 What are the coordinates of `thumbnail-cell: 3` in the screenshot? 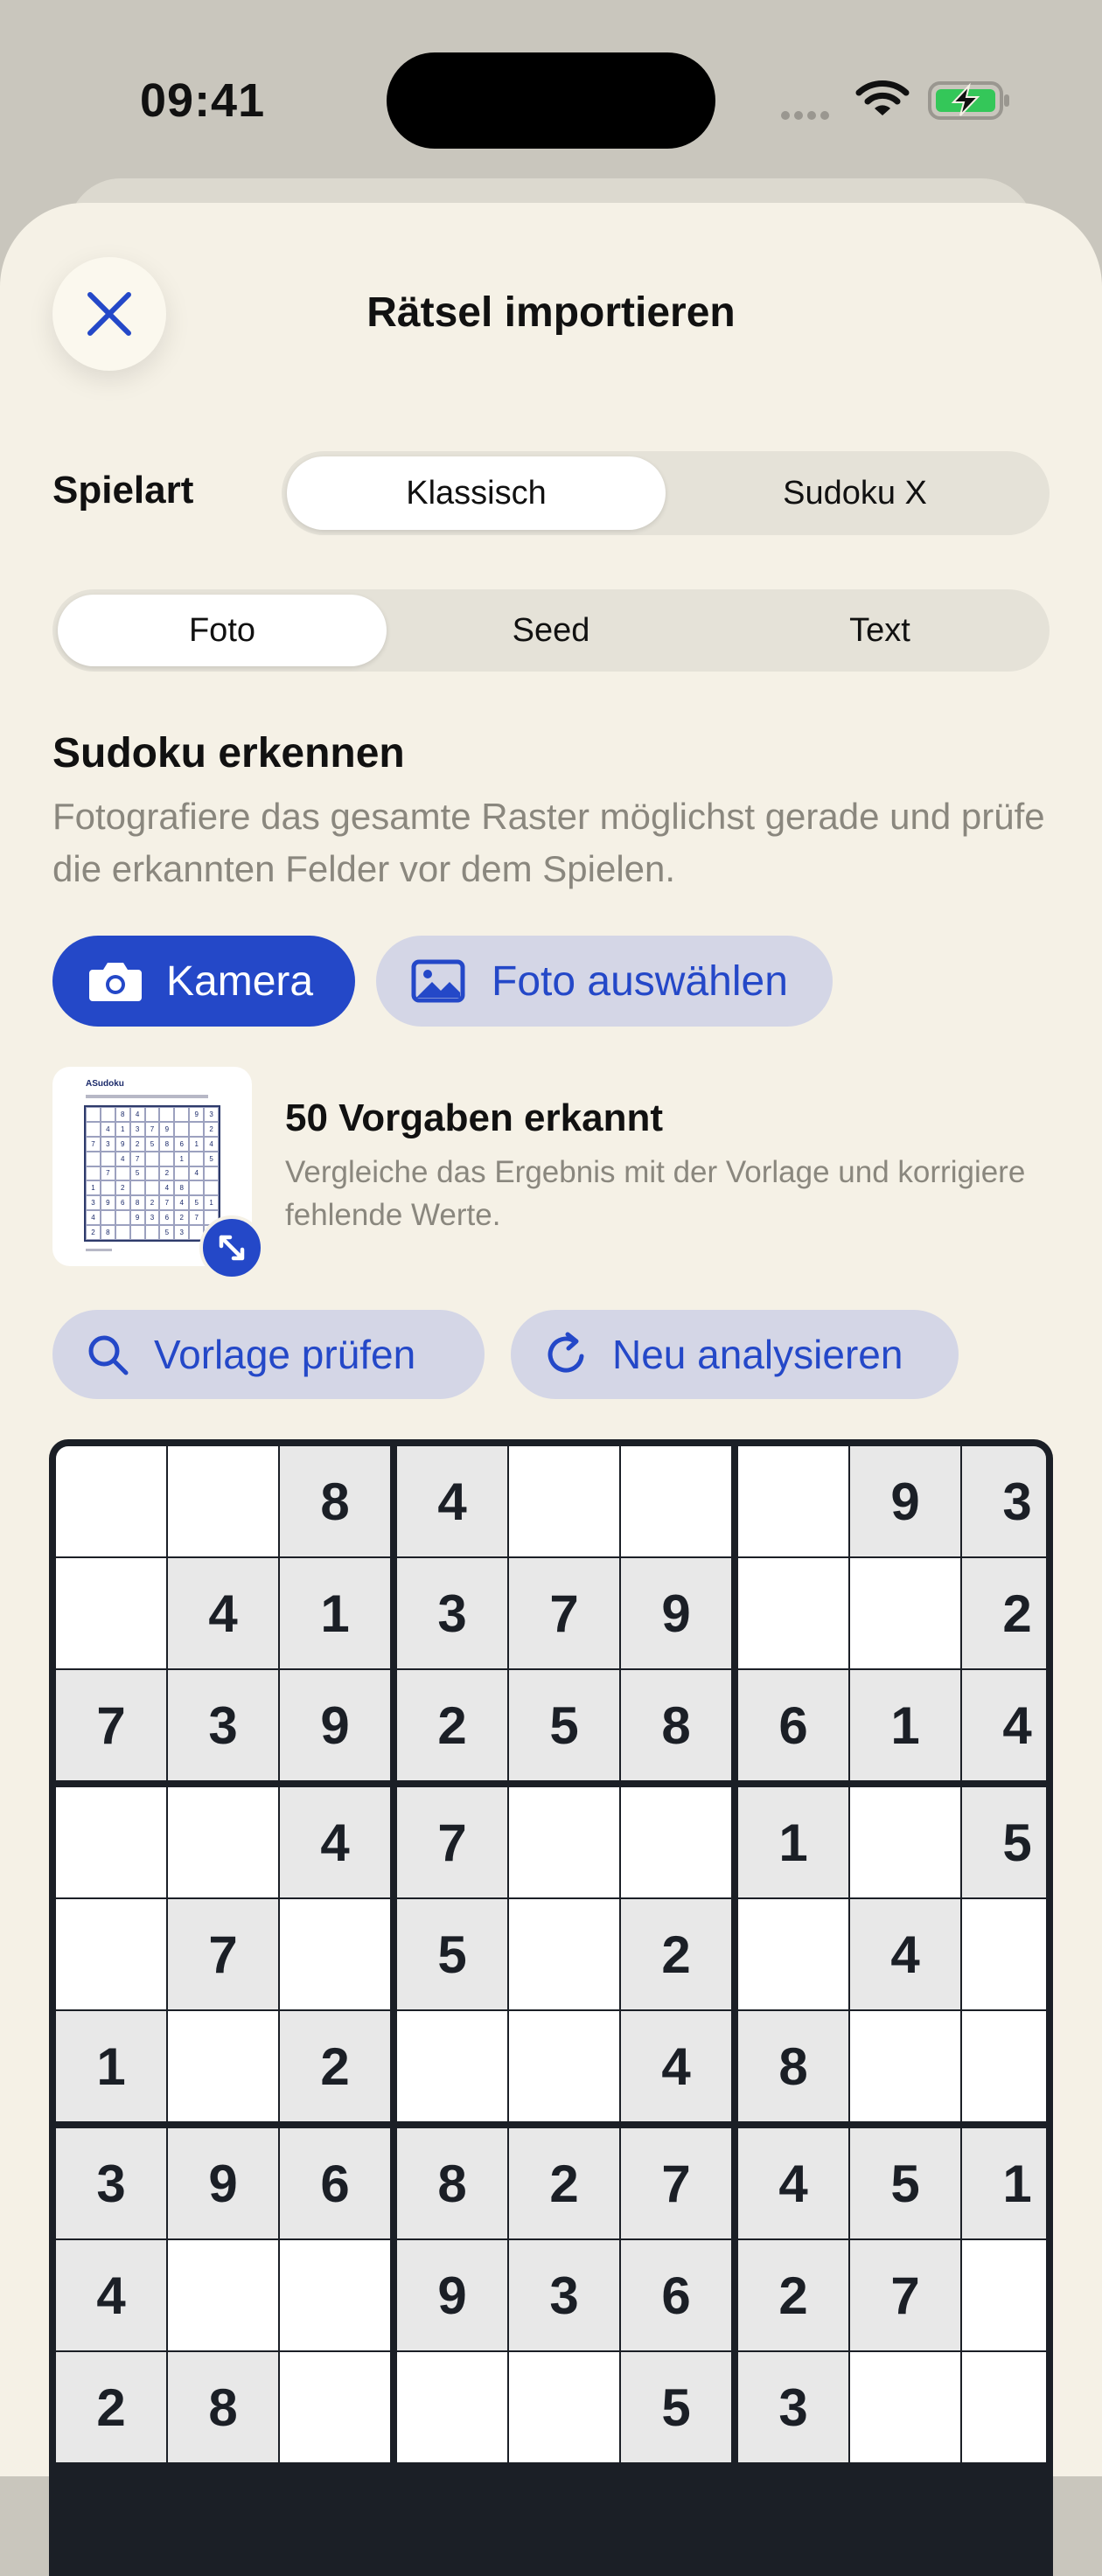 It's located at (107, 1144).